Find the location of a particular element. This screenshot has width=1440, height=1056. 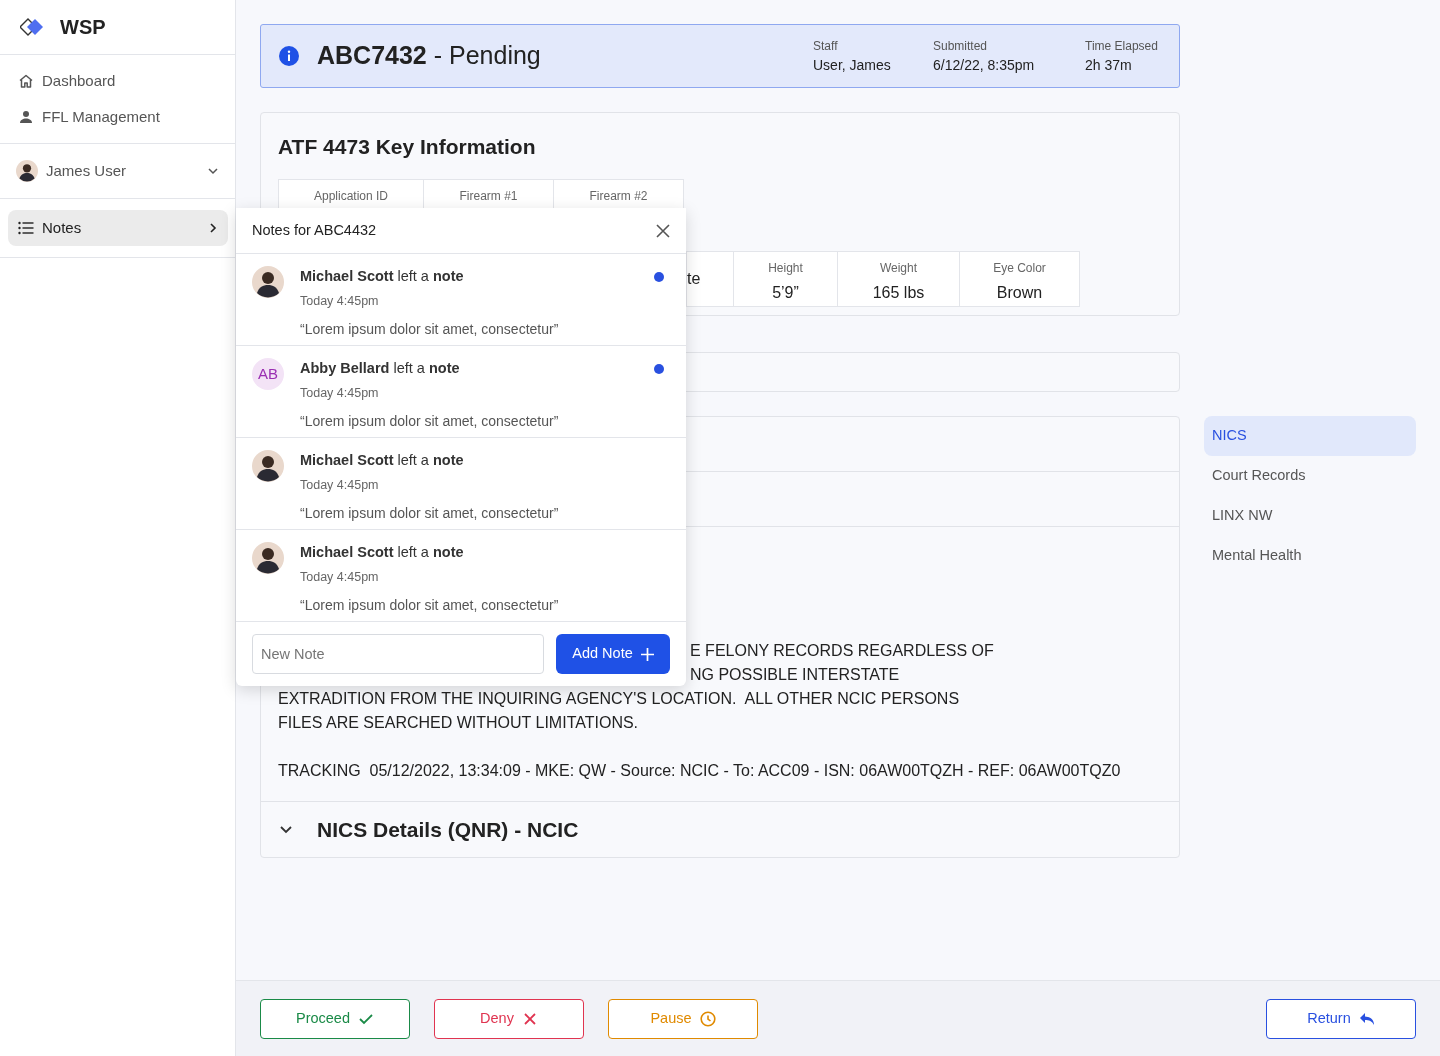

user-menu: James User is located at coordinates (117, 171).